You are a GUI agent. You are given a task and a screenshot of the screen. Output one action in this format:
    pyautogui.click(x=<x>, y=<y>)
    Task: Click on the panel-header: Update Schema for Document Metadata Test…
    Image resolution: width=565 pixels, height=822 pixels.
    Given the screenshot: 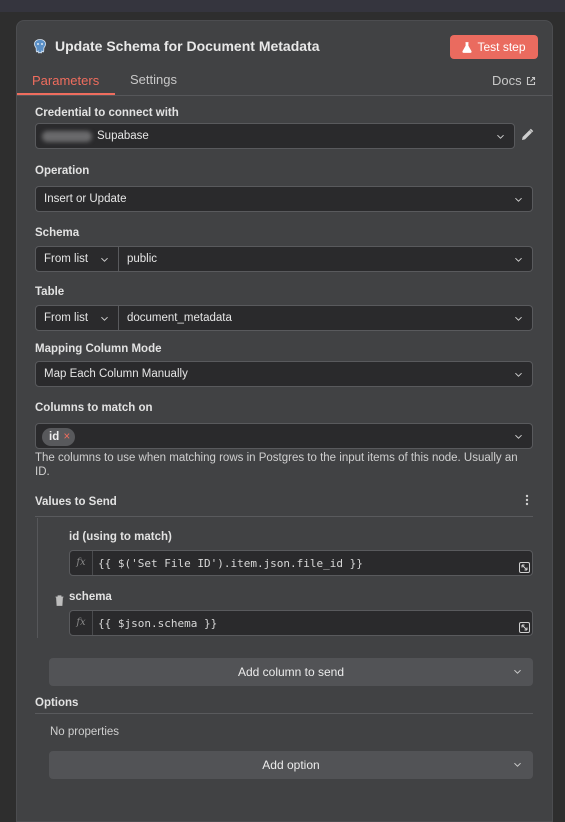 What is the action you would take?
    pyautogui.click(x=284, y=47)
    